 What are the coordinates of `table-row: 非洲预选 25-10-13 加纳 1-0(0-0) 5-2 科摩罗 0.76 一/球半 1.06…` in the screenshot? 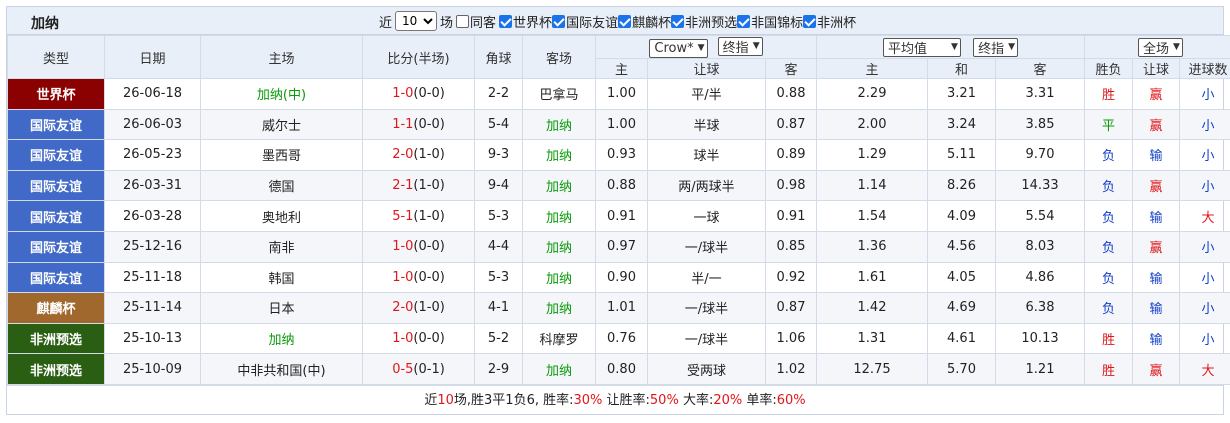 It's located at (618, 338).